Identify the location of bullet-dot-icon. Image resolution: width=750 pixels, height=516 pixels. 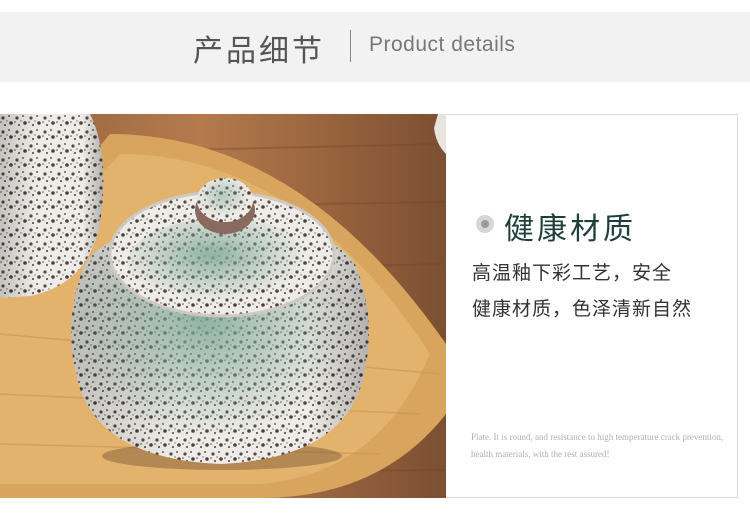
(485, 224).